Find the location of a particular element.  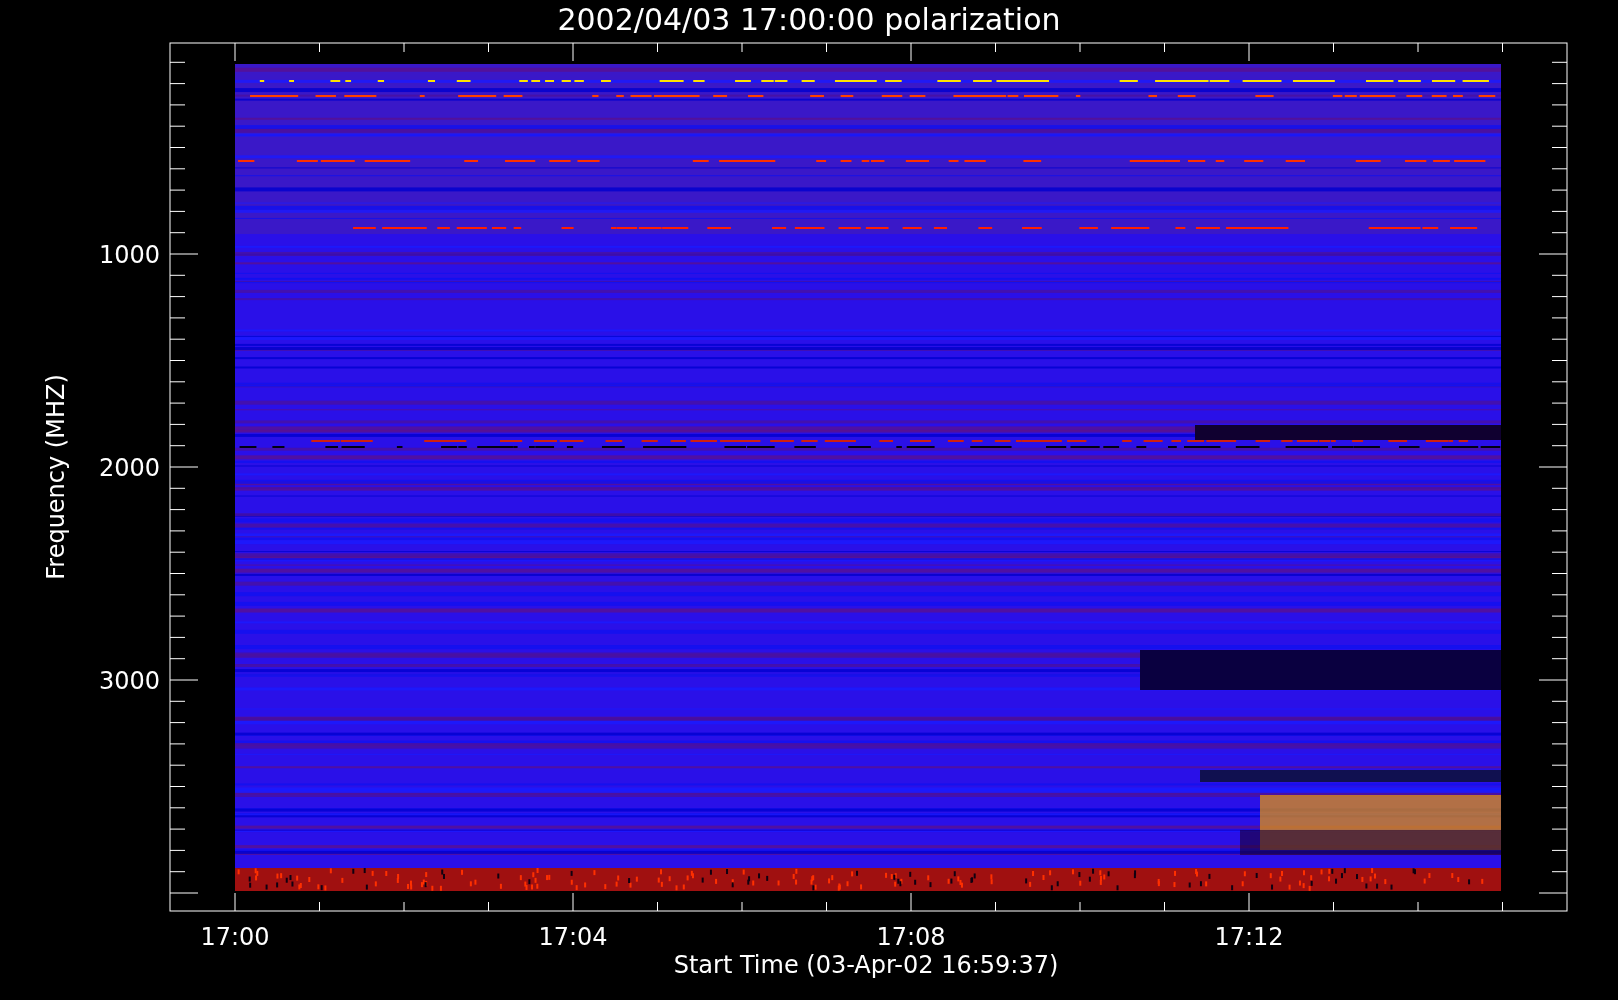

y-tick-label: 2000 is located at coordinates (129, 468).